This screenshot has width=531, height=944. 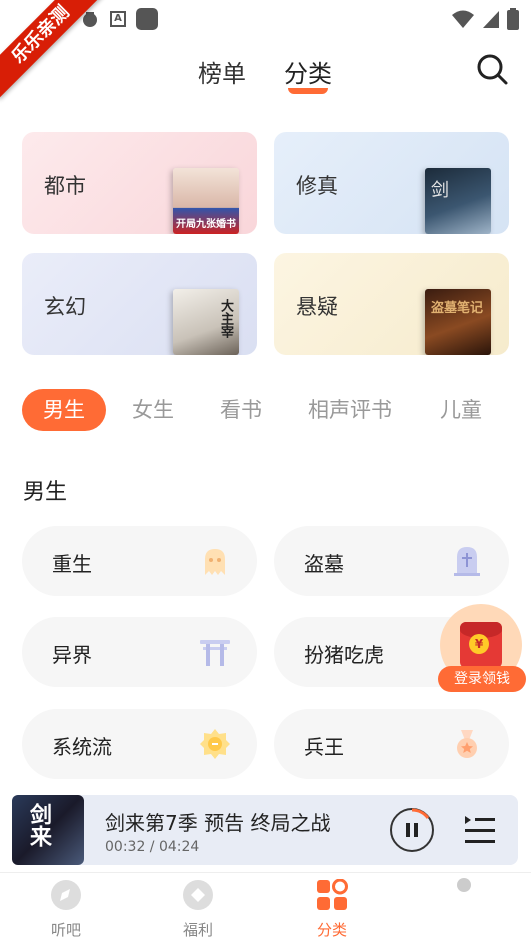 I want to click on cover-title: 剑, so click(x=440, y=190).